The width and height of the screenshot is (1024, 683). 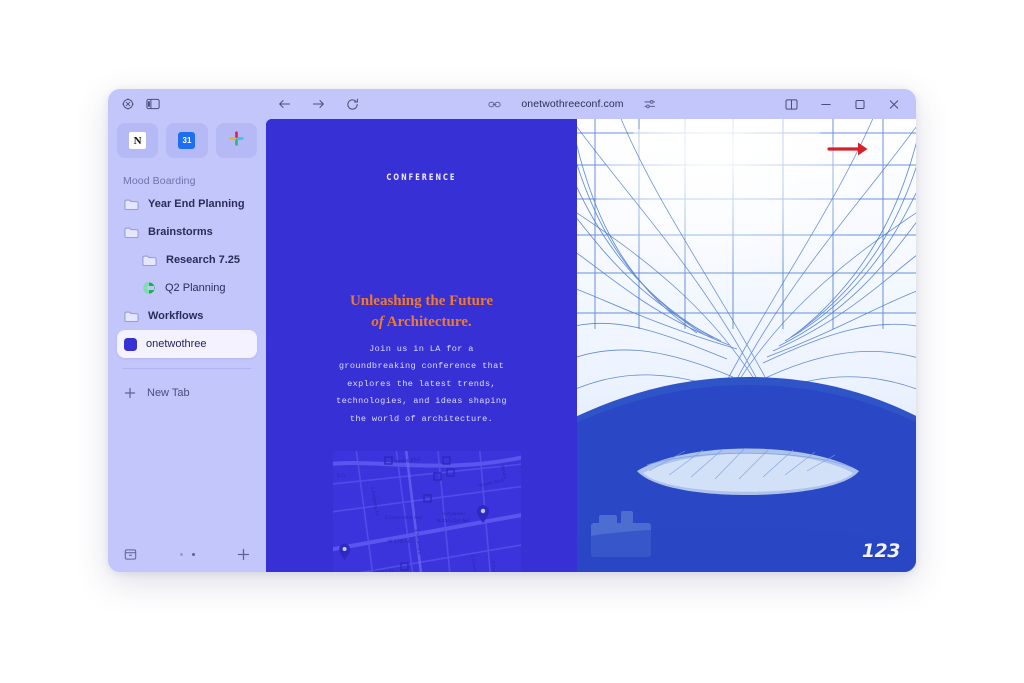 What do you see at coordinates (650, 104) in the screenshot?
I see `page-settings-icon` at bounding box center [650, 104].